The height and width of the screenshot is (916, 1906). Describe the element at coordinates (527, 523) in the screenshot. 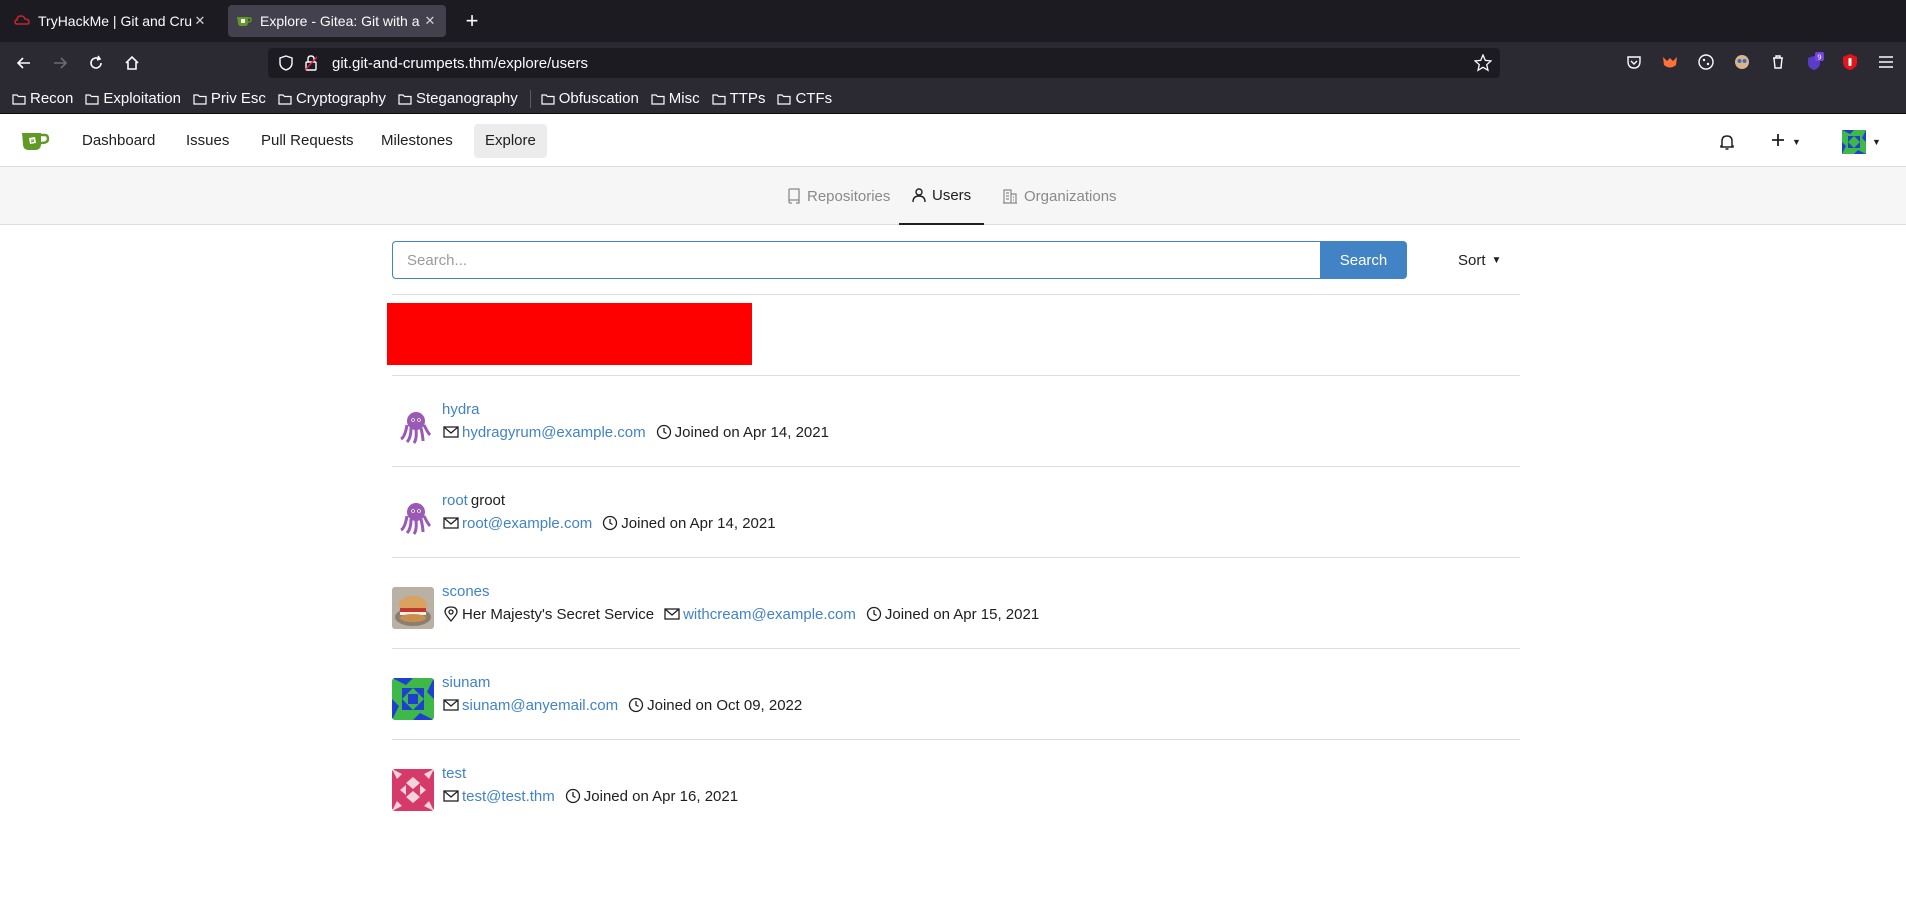

I see `email-link: root@example.com` at that location.